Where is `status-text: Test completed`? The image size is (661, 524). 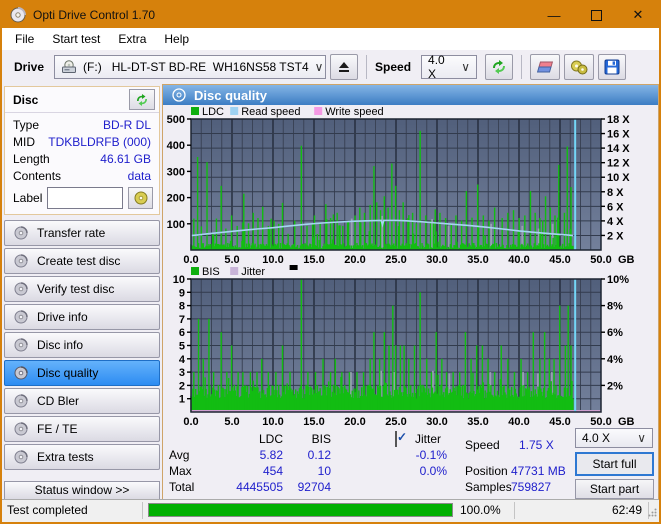
status-text: Test completed is located at coordinates (47, 510).